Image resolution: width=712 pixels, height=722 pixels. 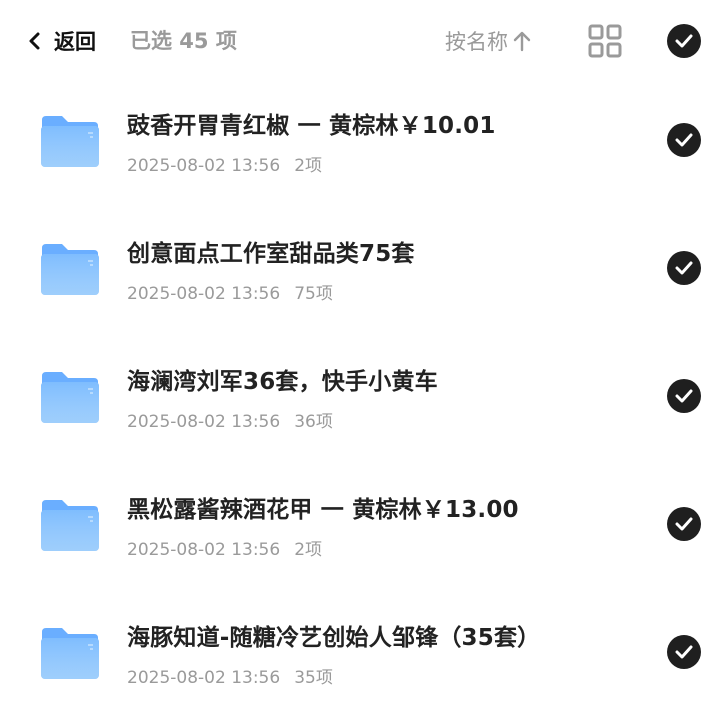 I want to click on folder-item-count: 35项, so click(x=313, y=678).